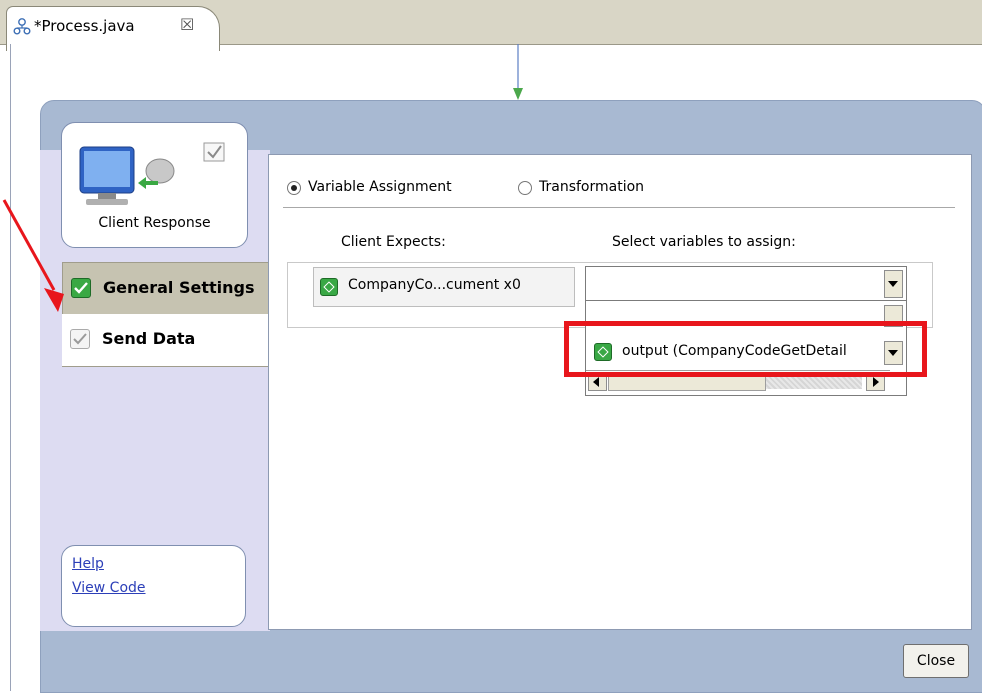 The image size is (982, 693). Describe the element at coordinates (518, 72) in the screenshot. I see `flow-connector-arrow` at that location.